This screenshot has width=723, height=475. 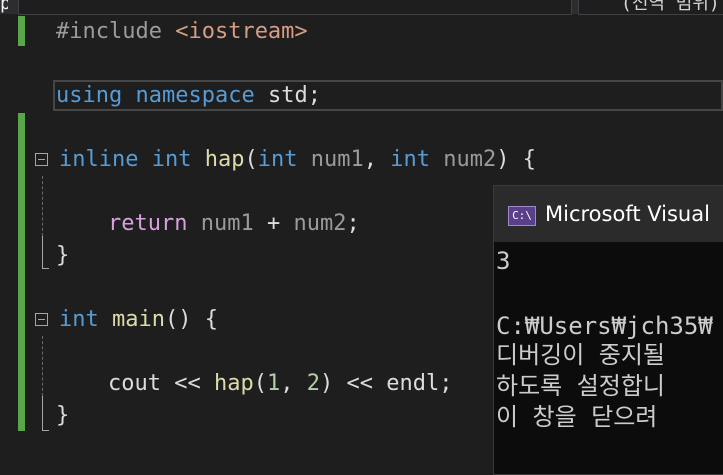 I want to click on main-signature-rest: () {, so click(x=191, y=319).